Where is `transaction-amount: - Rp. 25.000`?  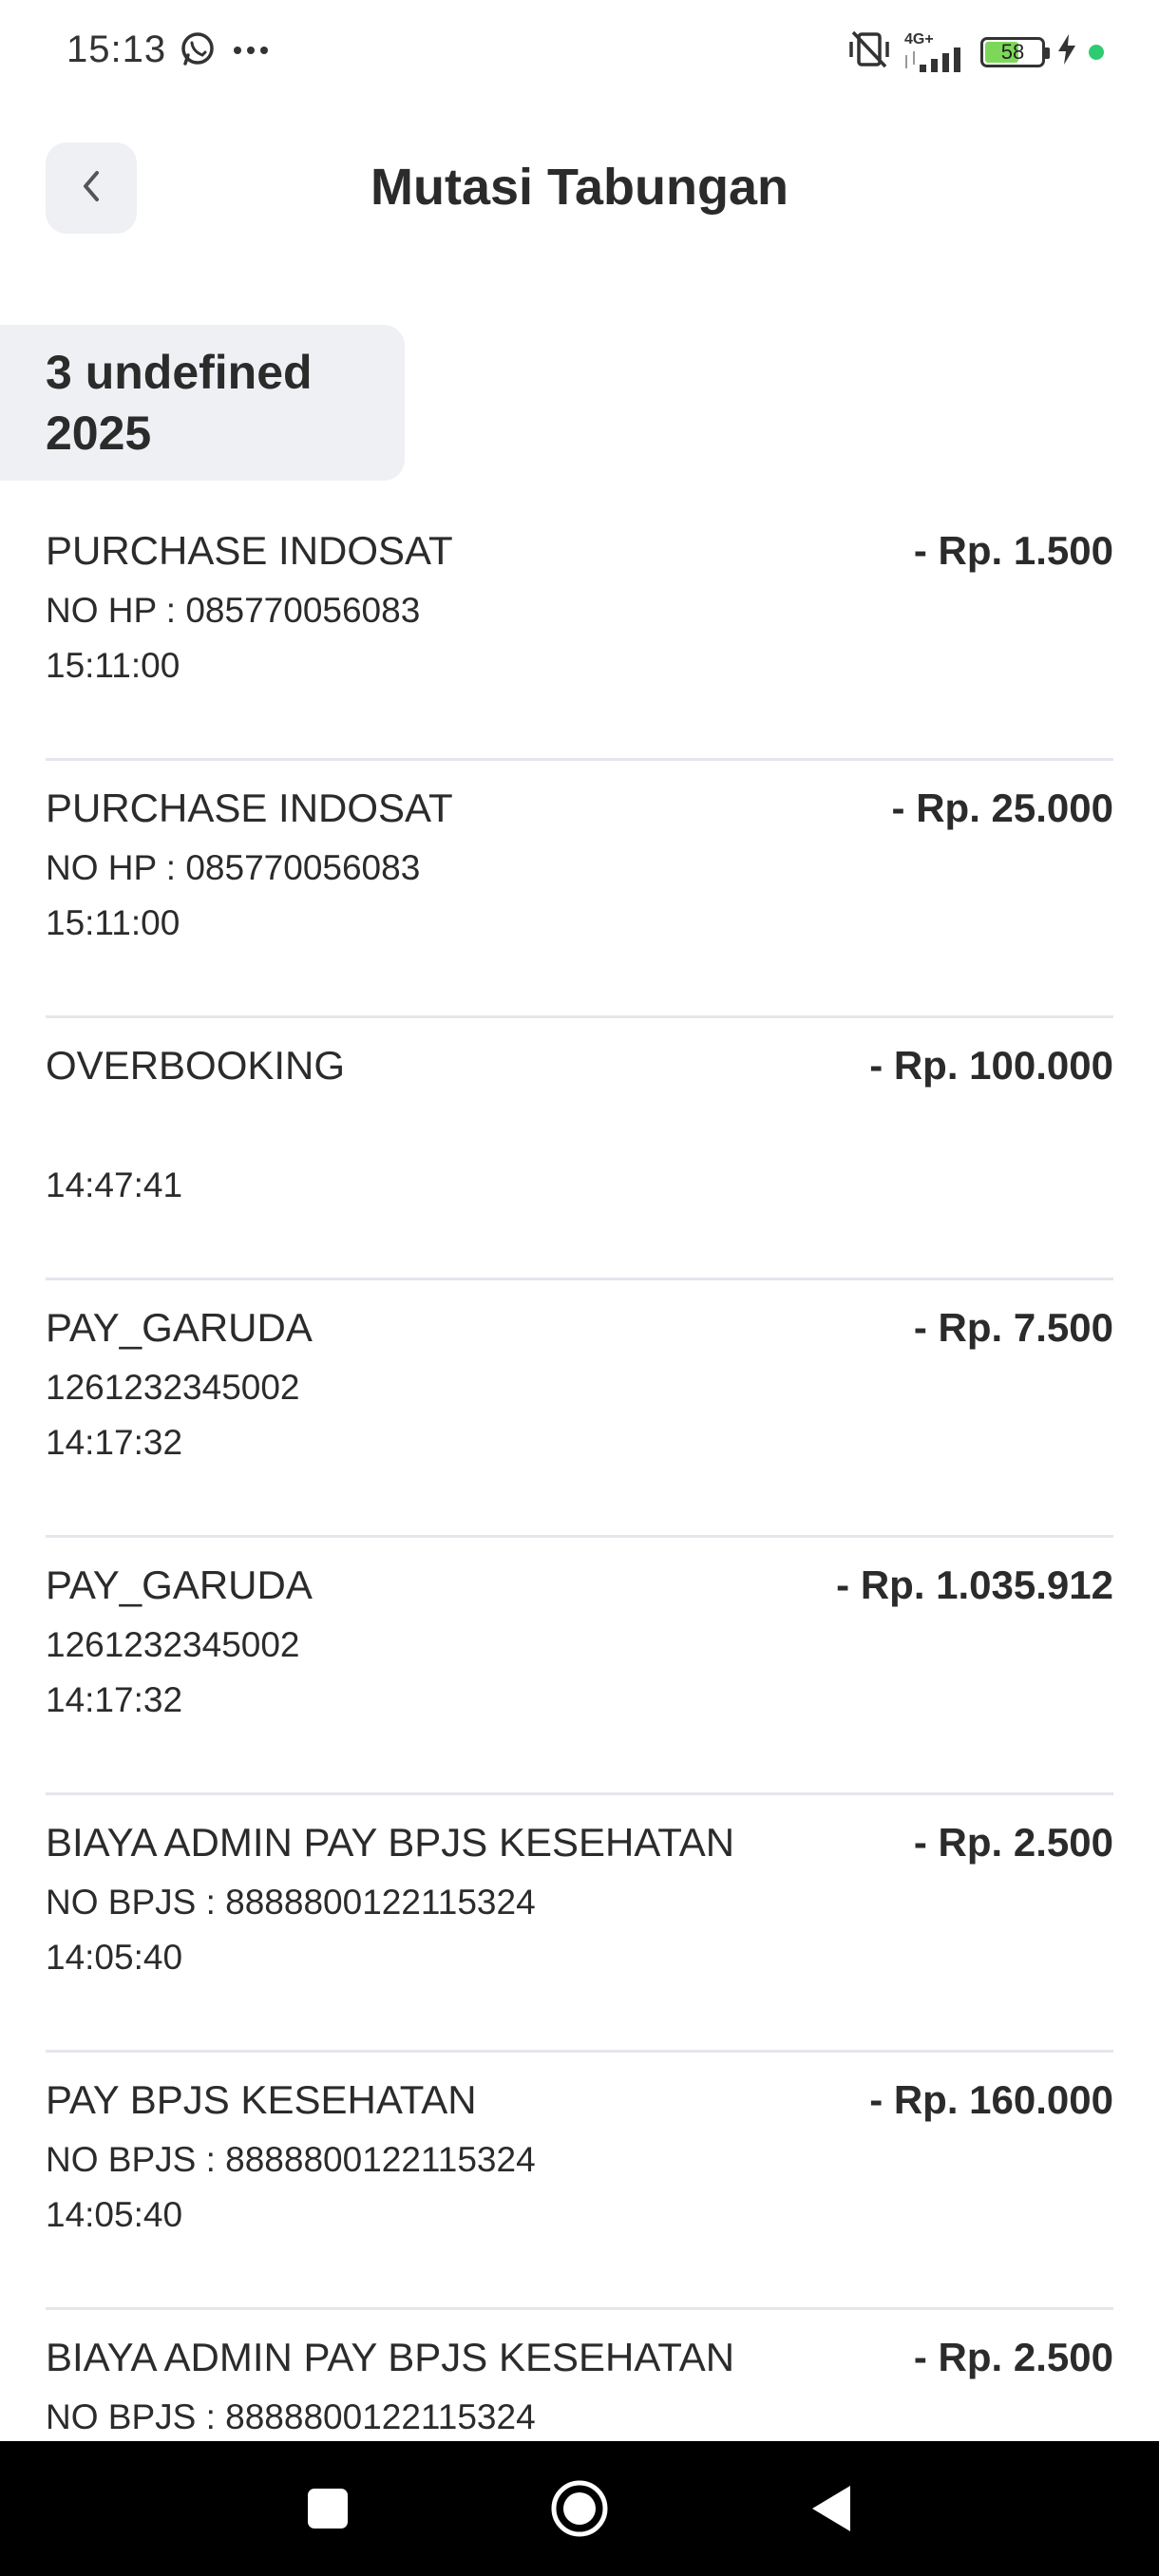 transaction-amount: - Rp. 25.000 is located at coordinates (1002, 808).